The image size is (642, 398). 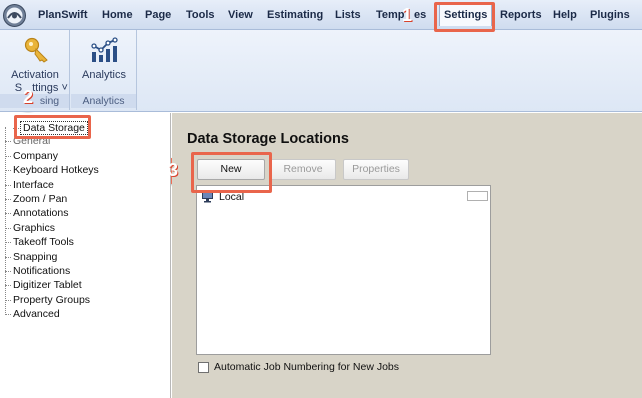 I want to click on tree-item-notifications: Notifications, so click(x=37, y=271).